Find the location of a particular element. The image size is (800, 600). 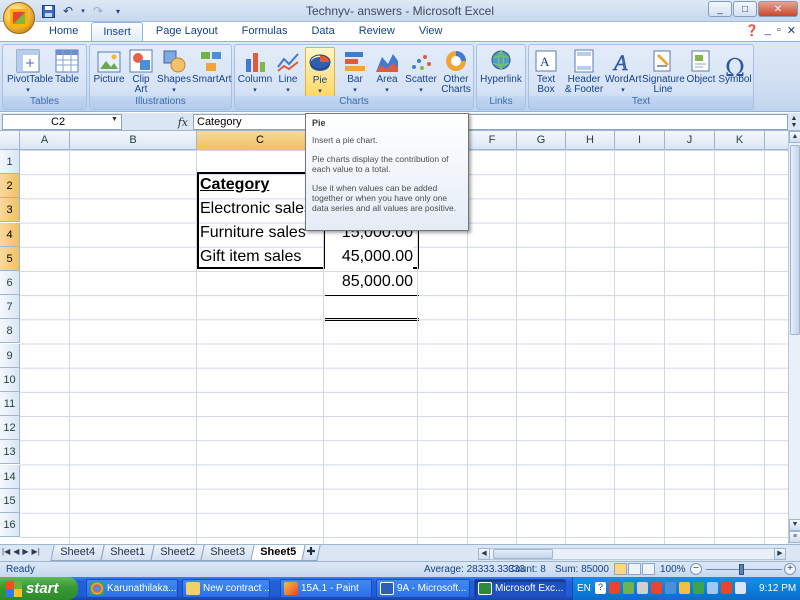

scroll-down-icon: ▼ is located at coordinates (794, 525).